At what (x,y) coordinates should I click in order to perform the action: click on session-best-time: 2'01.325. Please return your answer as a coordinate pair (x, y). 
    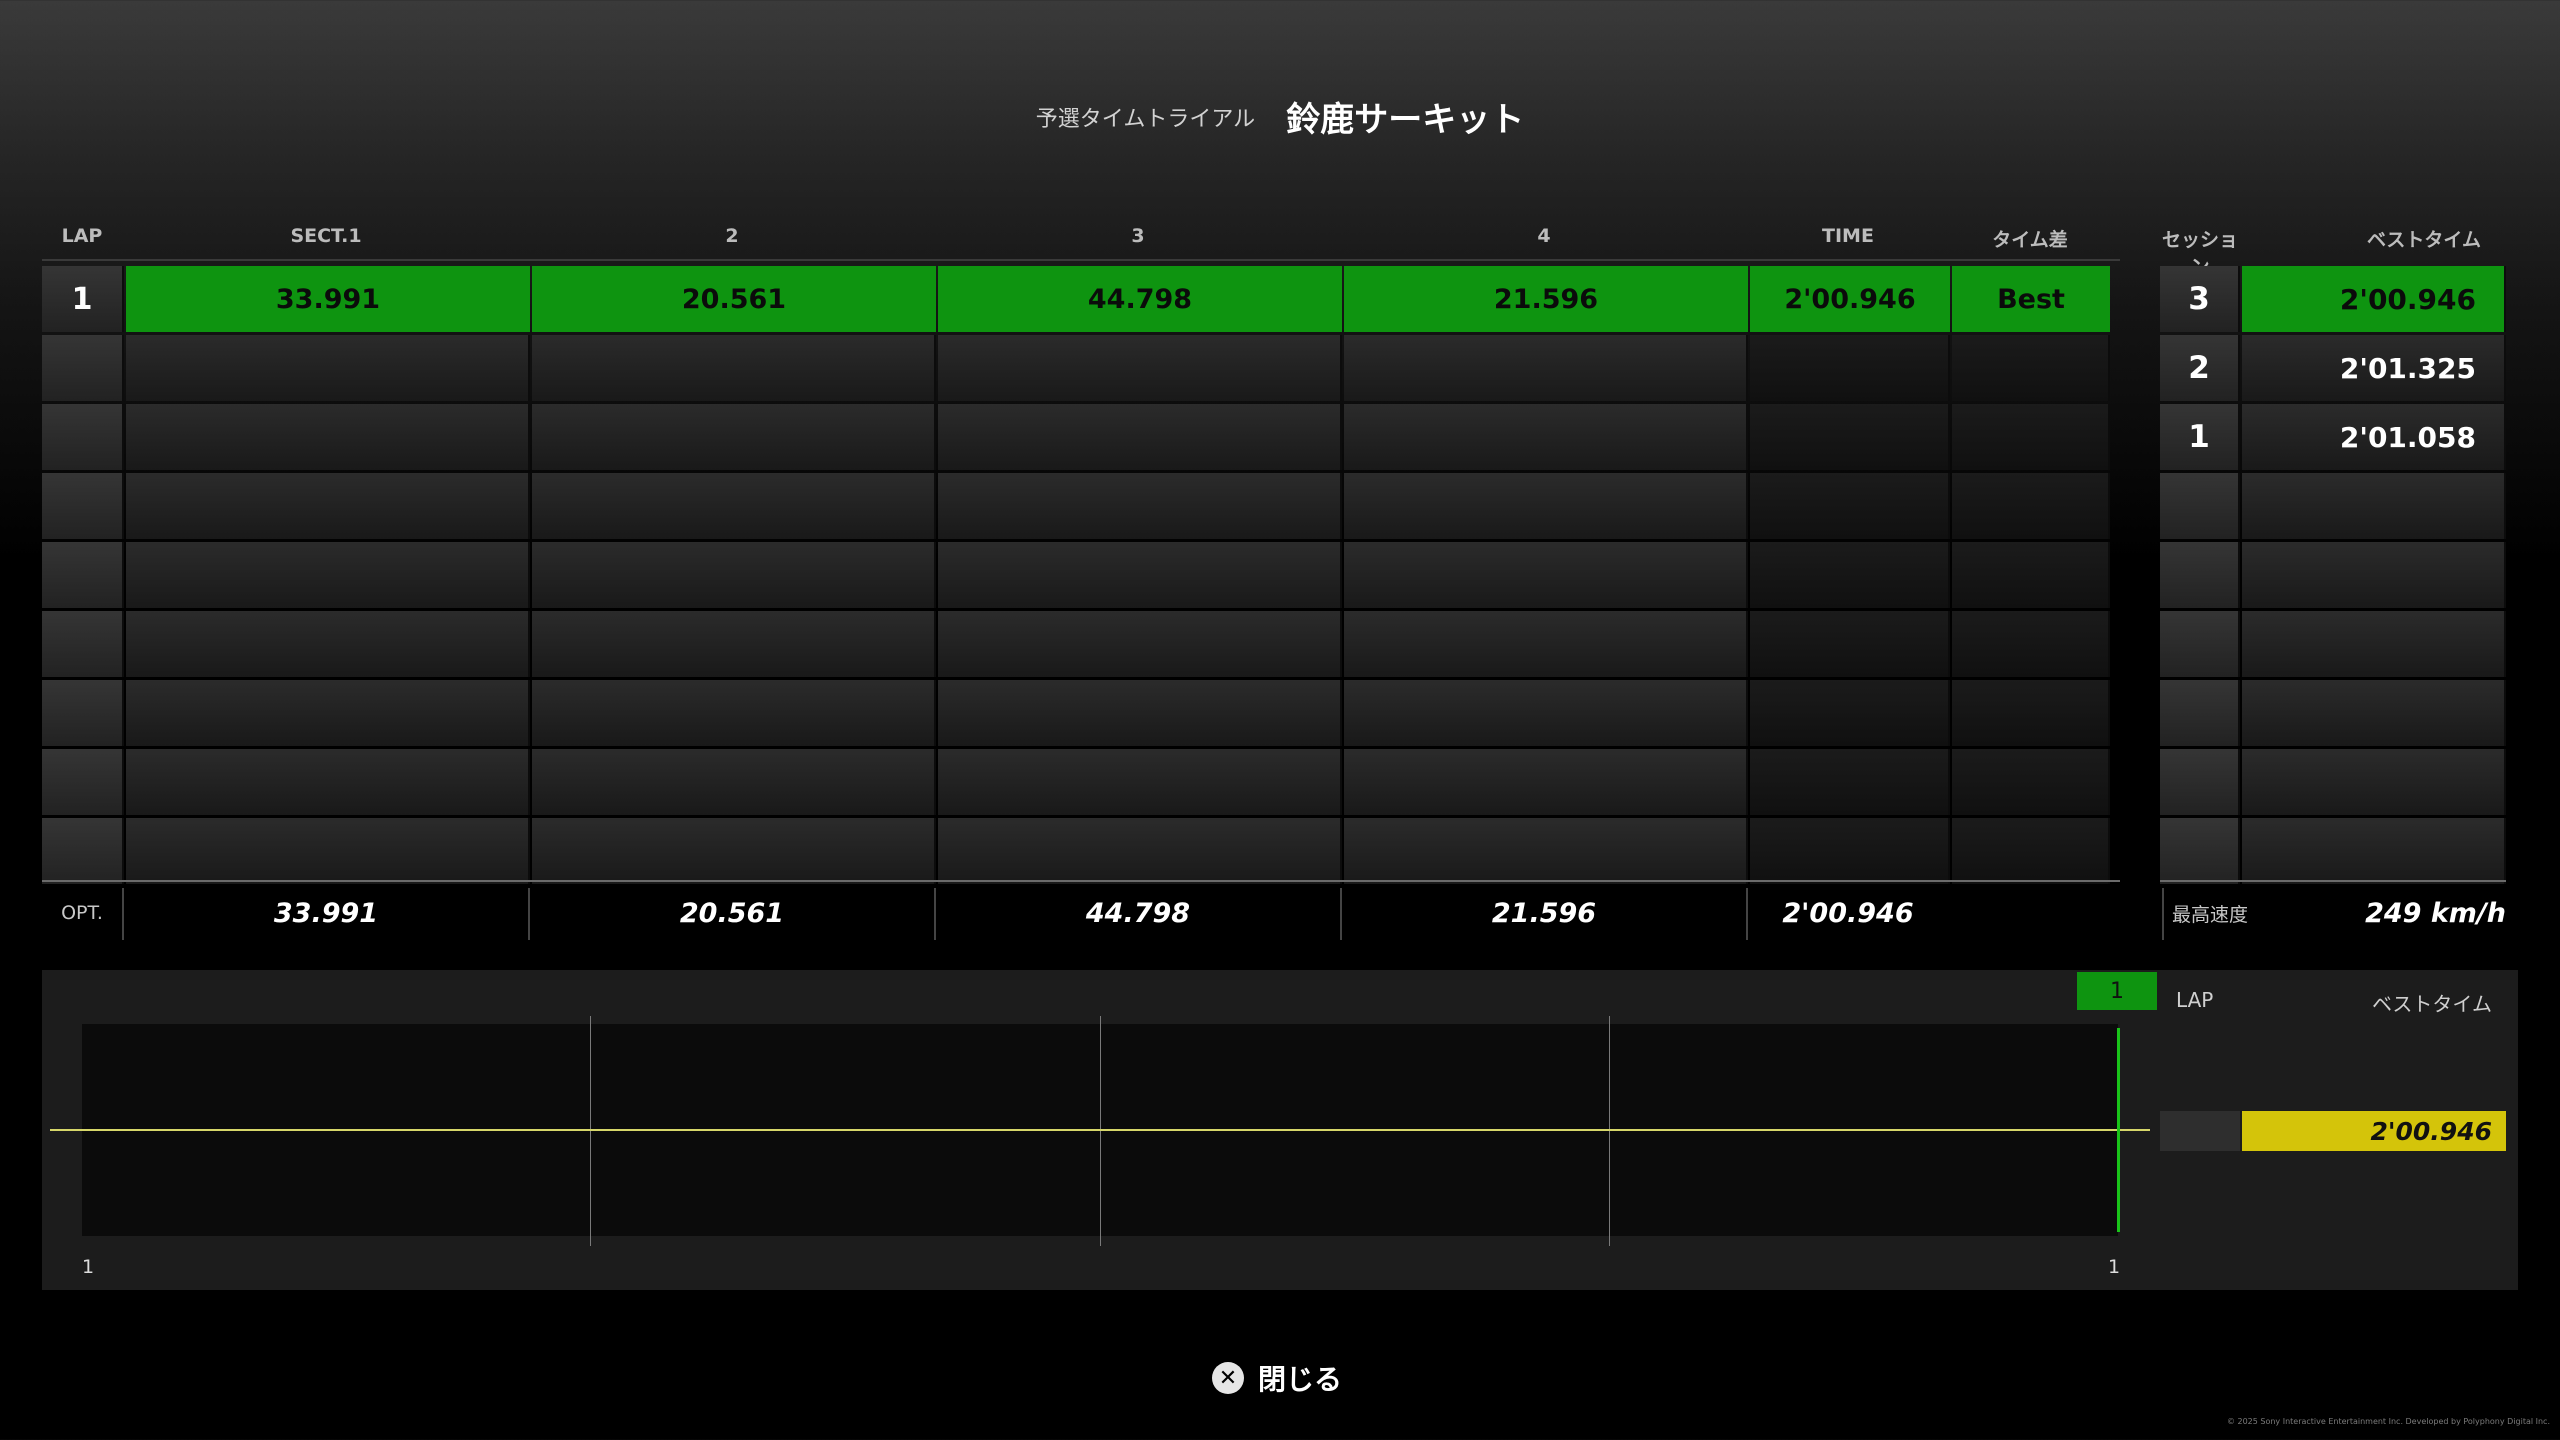
    Looking at the image, I should click on (2374, 368).